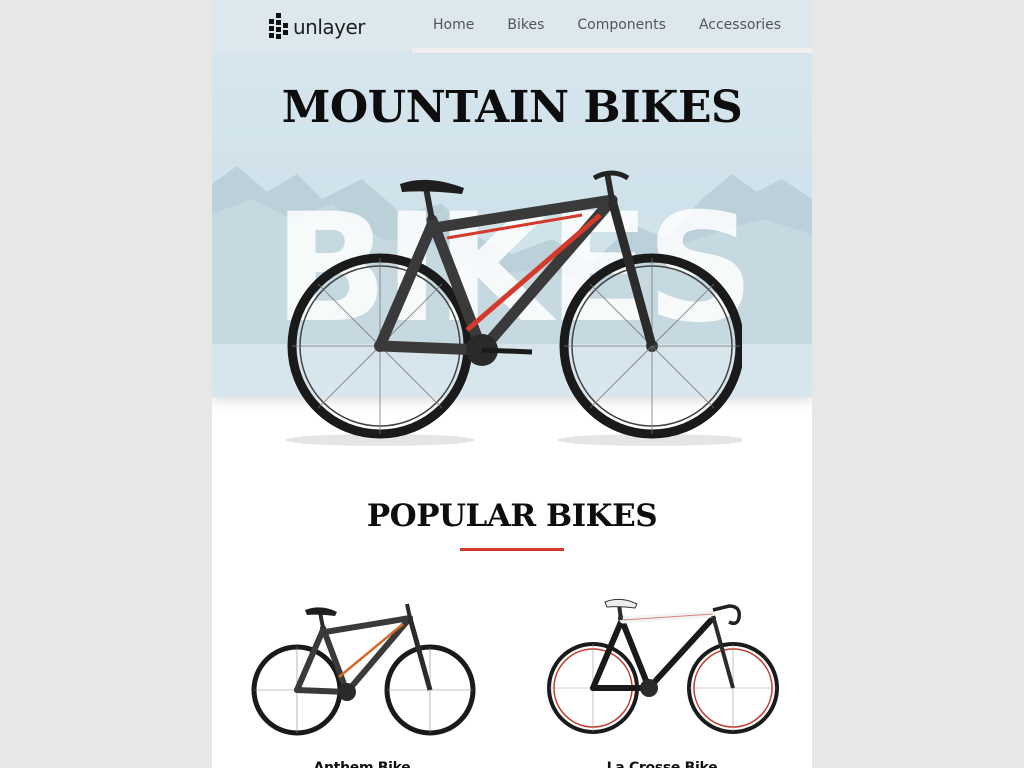 The image size is (1024, 768). What do you see at coordinates (512, 107) in the screenshot?
I see `hero-title: MOUNTAIN BIKES` at bounding box center [512, 107].